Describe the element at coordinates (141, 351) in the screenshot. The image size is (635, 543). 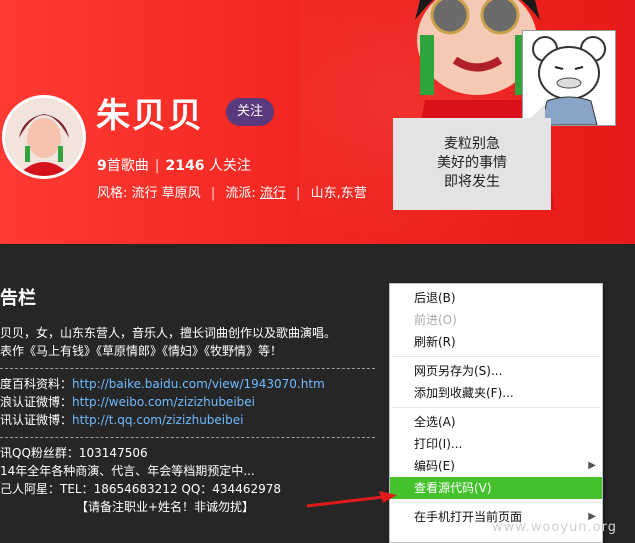
I see `bio-line: 表作《马上有钱》《草原情郎》《情妇》《牧野情》等！` at that location.